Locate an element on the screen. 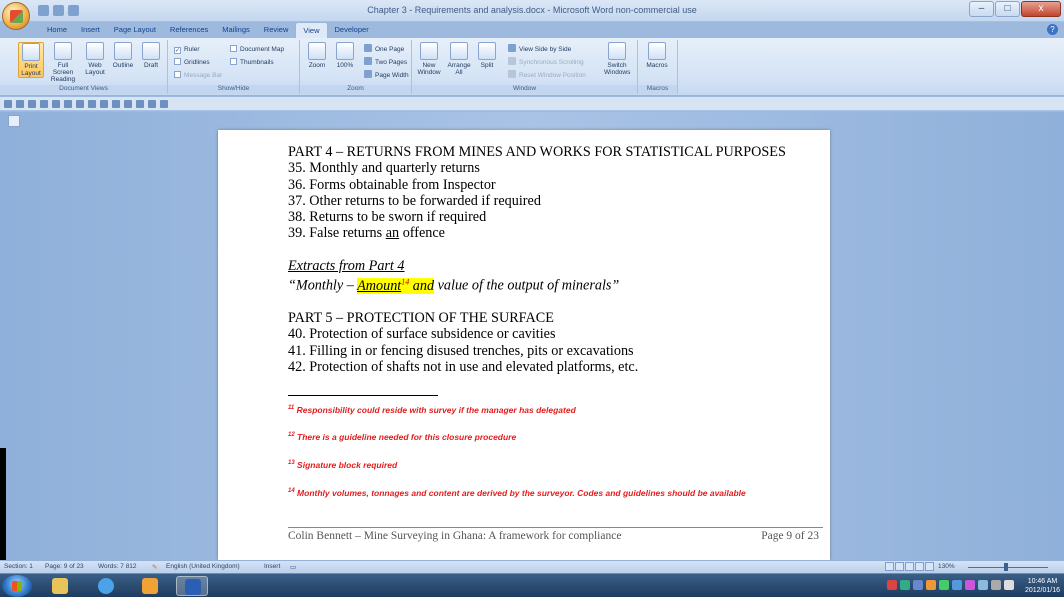  group-label-show-hide: Show/Hide is located at coordinates (233, 89).